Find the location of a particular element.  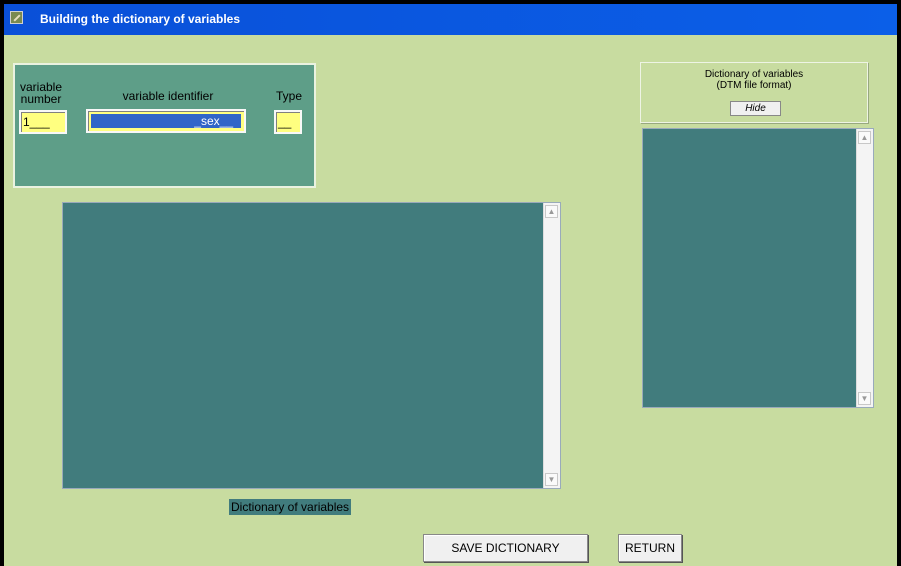

type-field: __ is located at coordinates (288, 122).